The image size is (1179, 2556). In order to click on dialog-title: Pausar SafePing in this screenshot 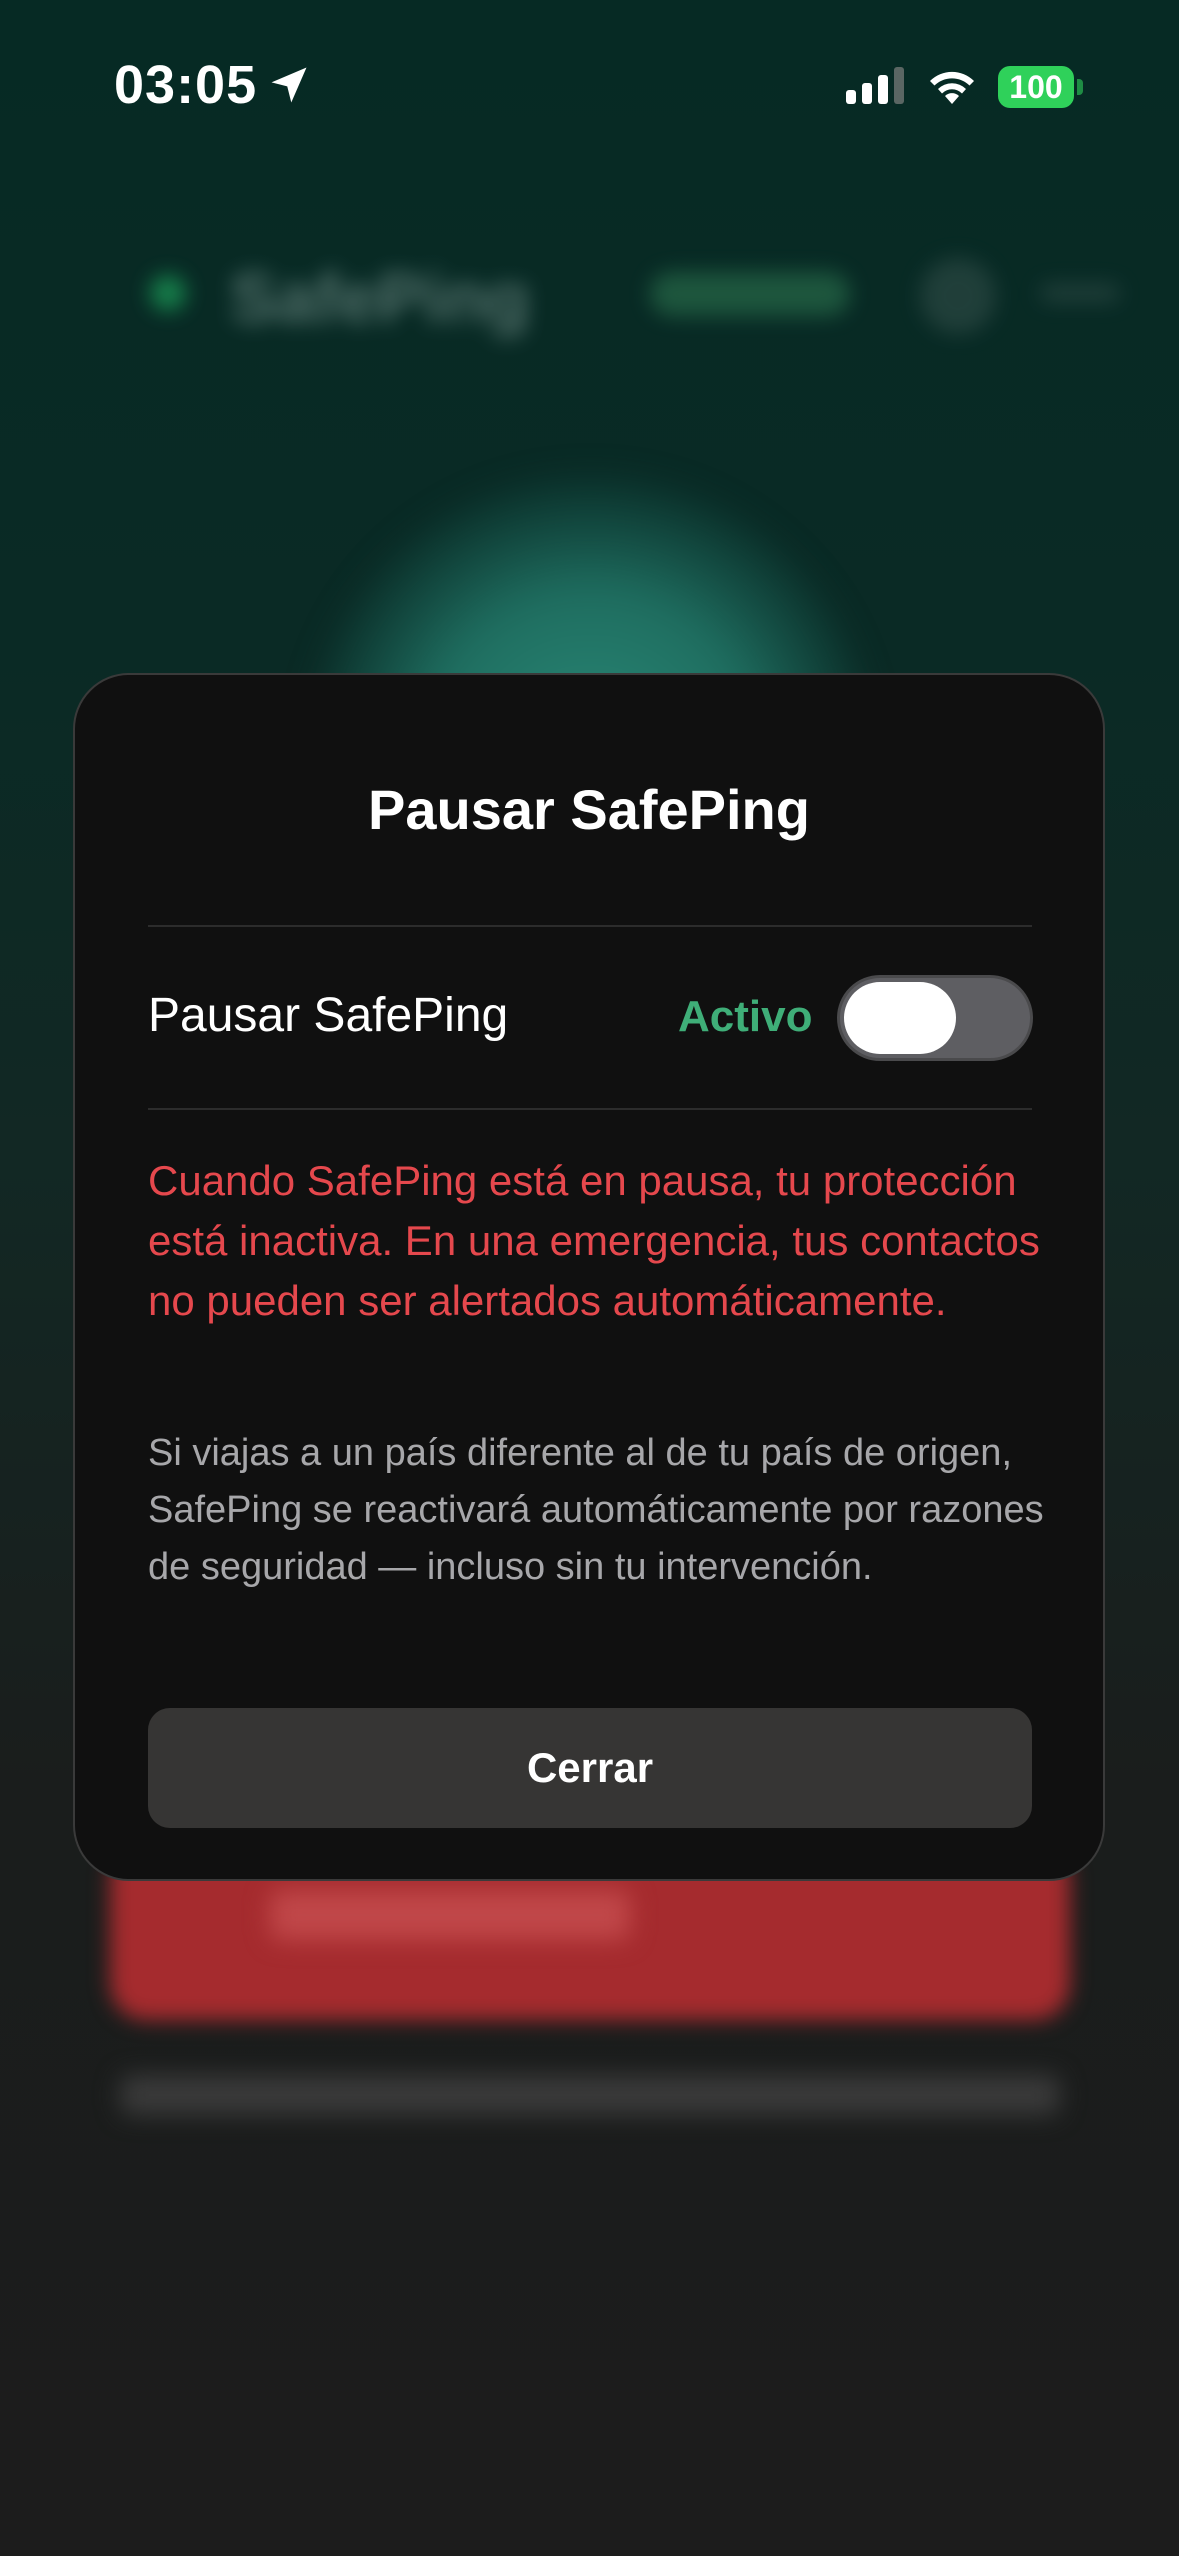, I will do `click(589, 809)`.